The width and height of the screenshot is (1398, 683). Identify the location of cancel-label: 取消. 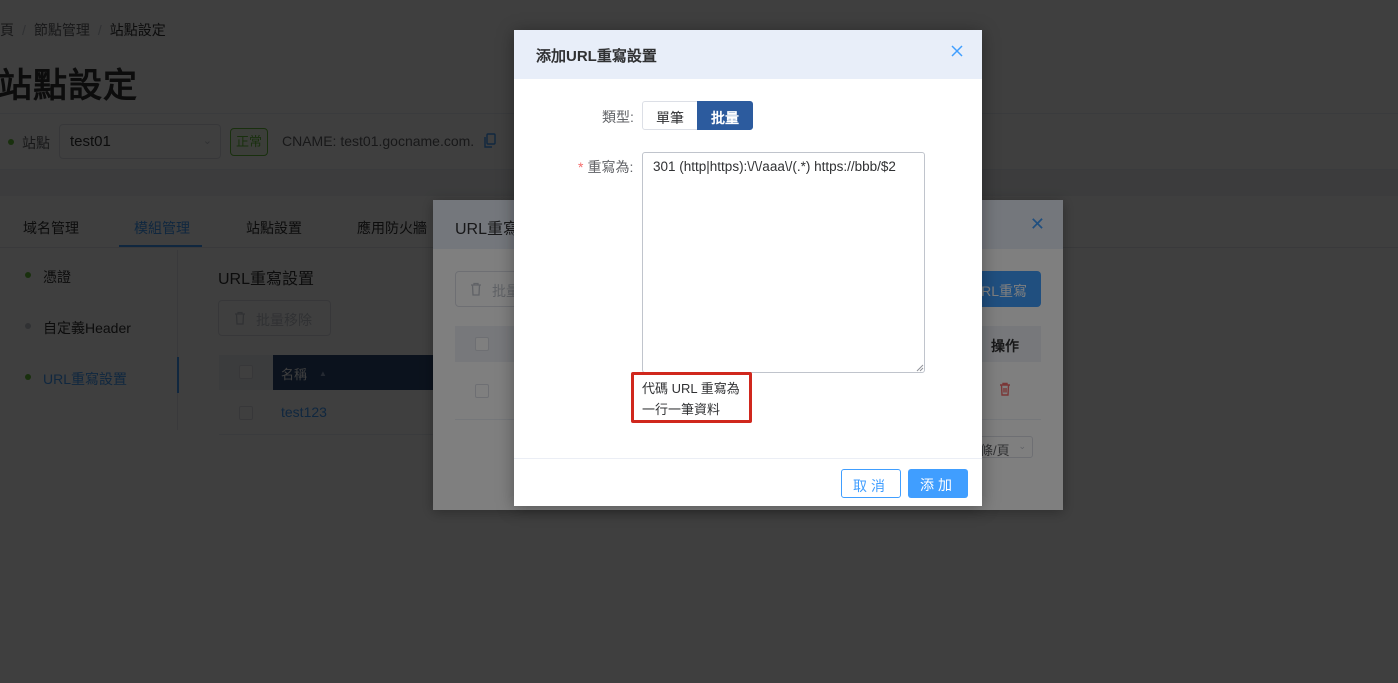
(871, 486).